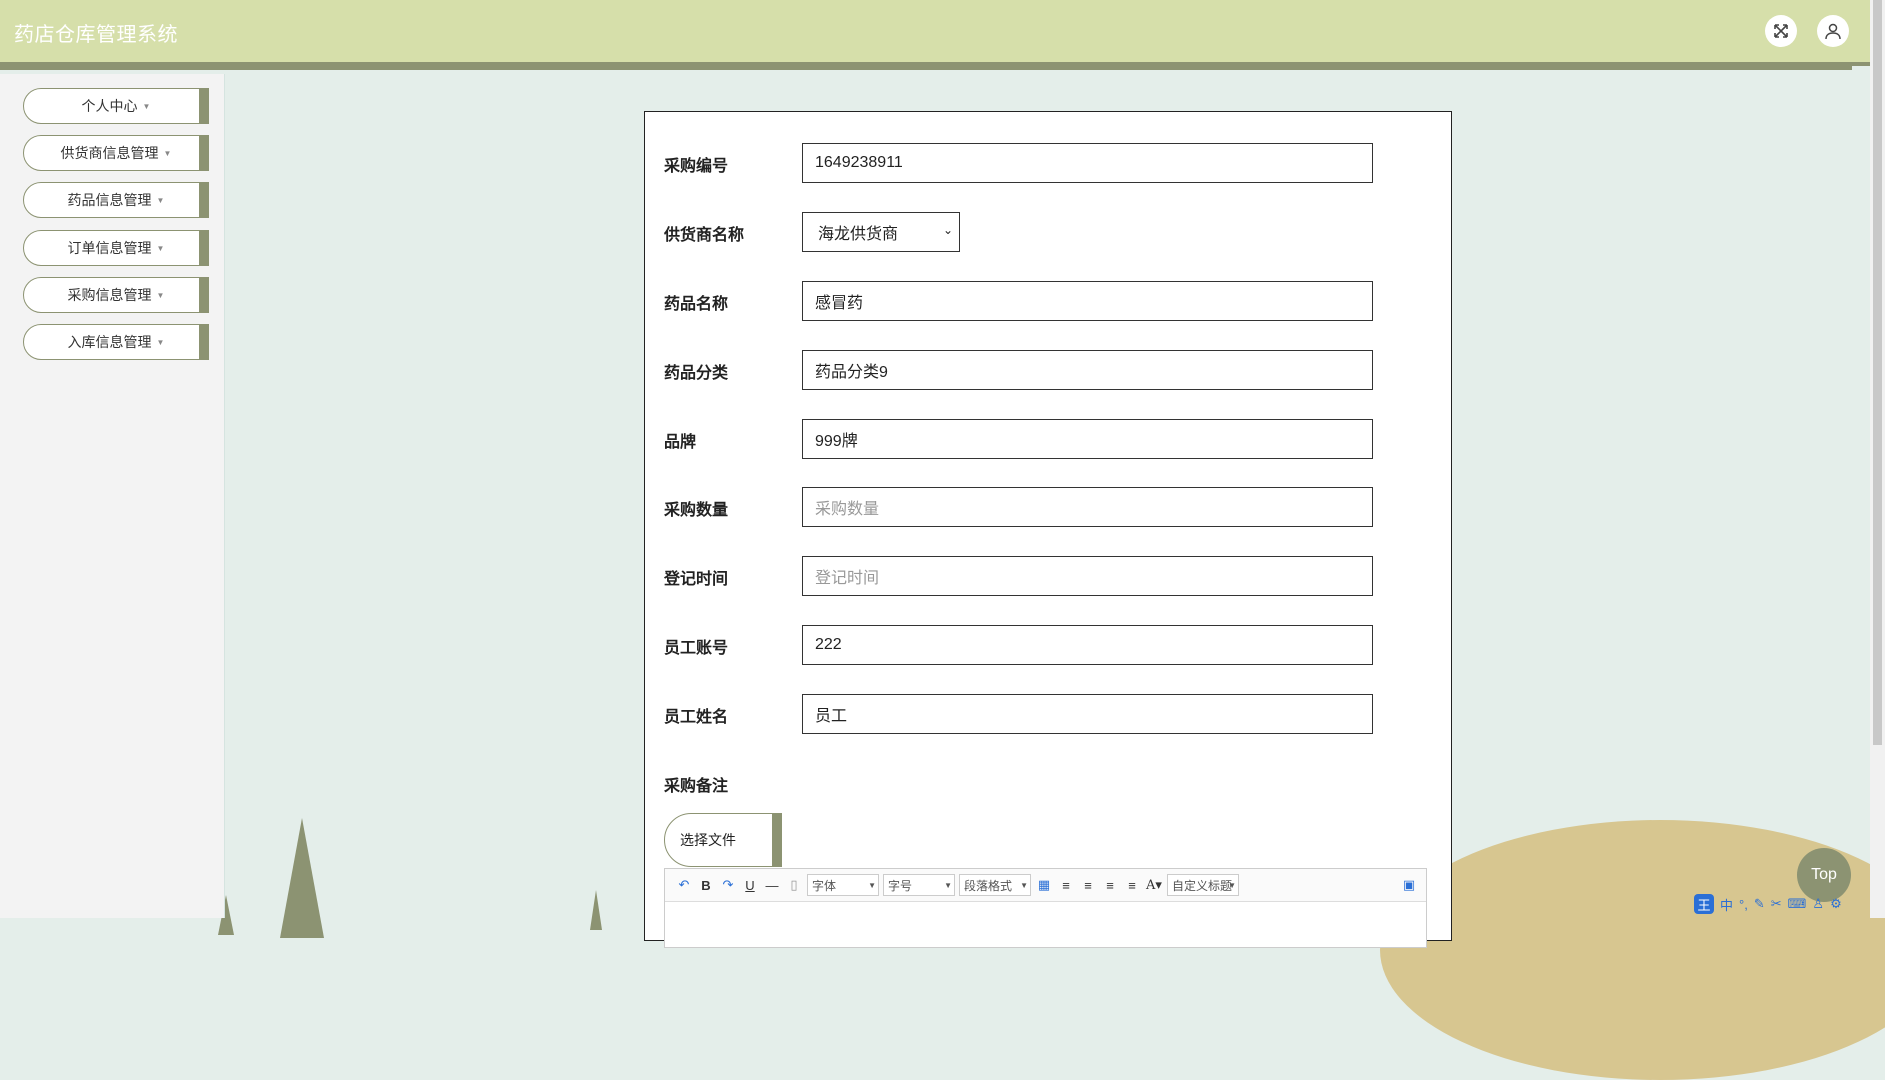 Image resolution: width=1885 pixels, height=1080 pixels. Describe the element at coordinates (109, 153) in the screenshot. I see `sidebar-item-label: 供货商信息管理` at that location.